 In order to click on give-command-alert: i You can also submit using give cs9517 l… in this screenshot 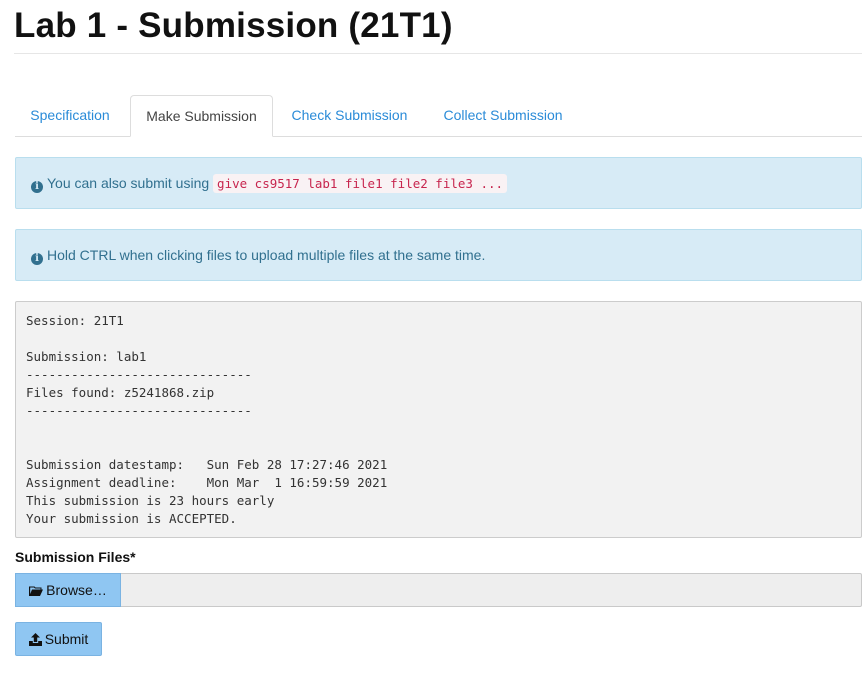, I will do `click(438, 183)`.